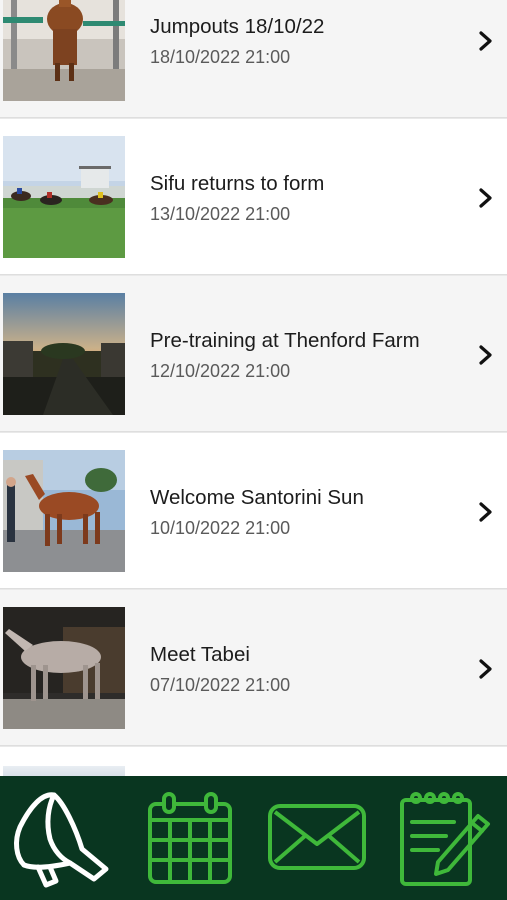 Image resolution: width=507 pixels, height=900 pixels. I want to click on news-item-title: Welcome Santorini Sun, so click(257, 497).